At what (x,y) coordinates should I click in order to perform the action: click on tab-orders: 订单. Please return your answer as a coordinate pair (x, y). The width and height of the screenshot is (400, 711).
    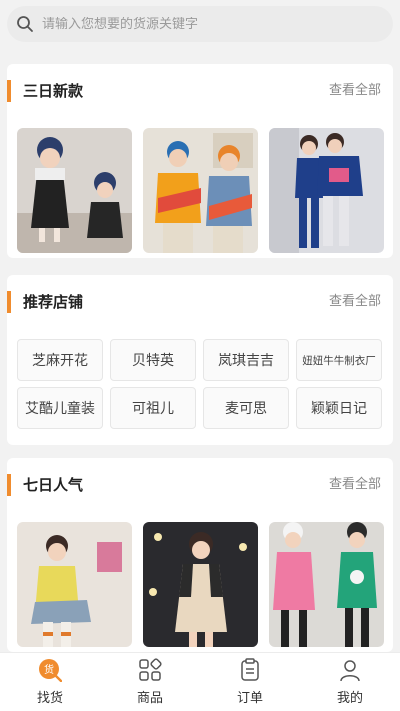
    Looking at the image, I should click on (250, 682).